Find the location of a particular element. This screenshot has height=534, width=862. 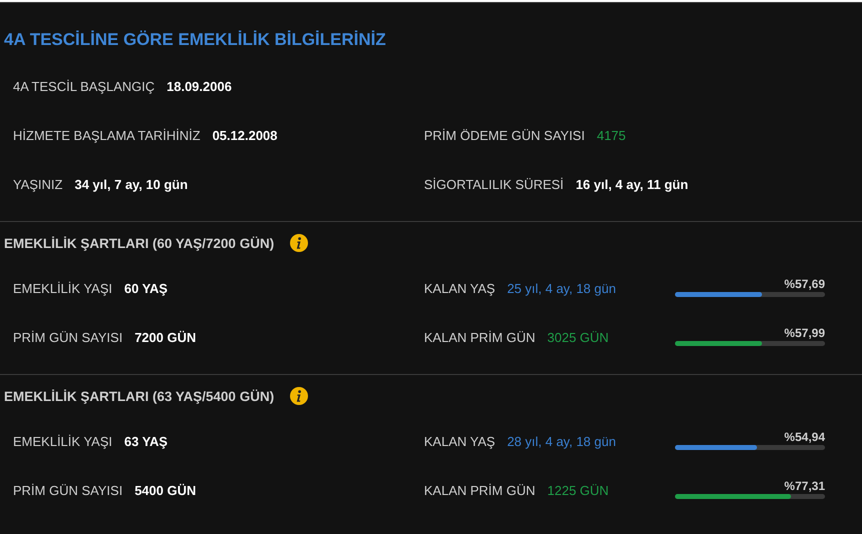

field-value: 3025 GÜN is located at coordinates (578, 337).